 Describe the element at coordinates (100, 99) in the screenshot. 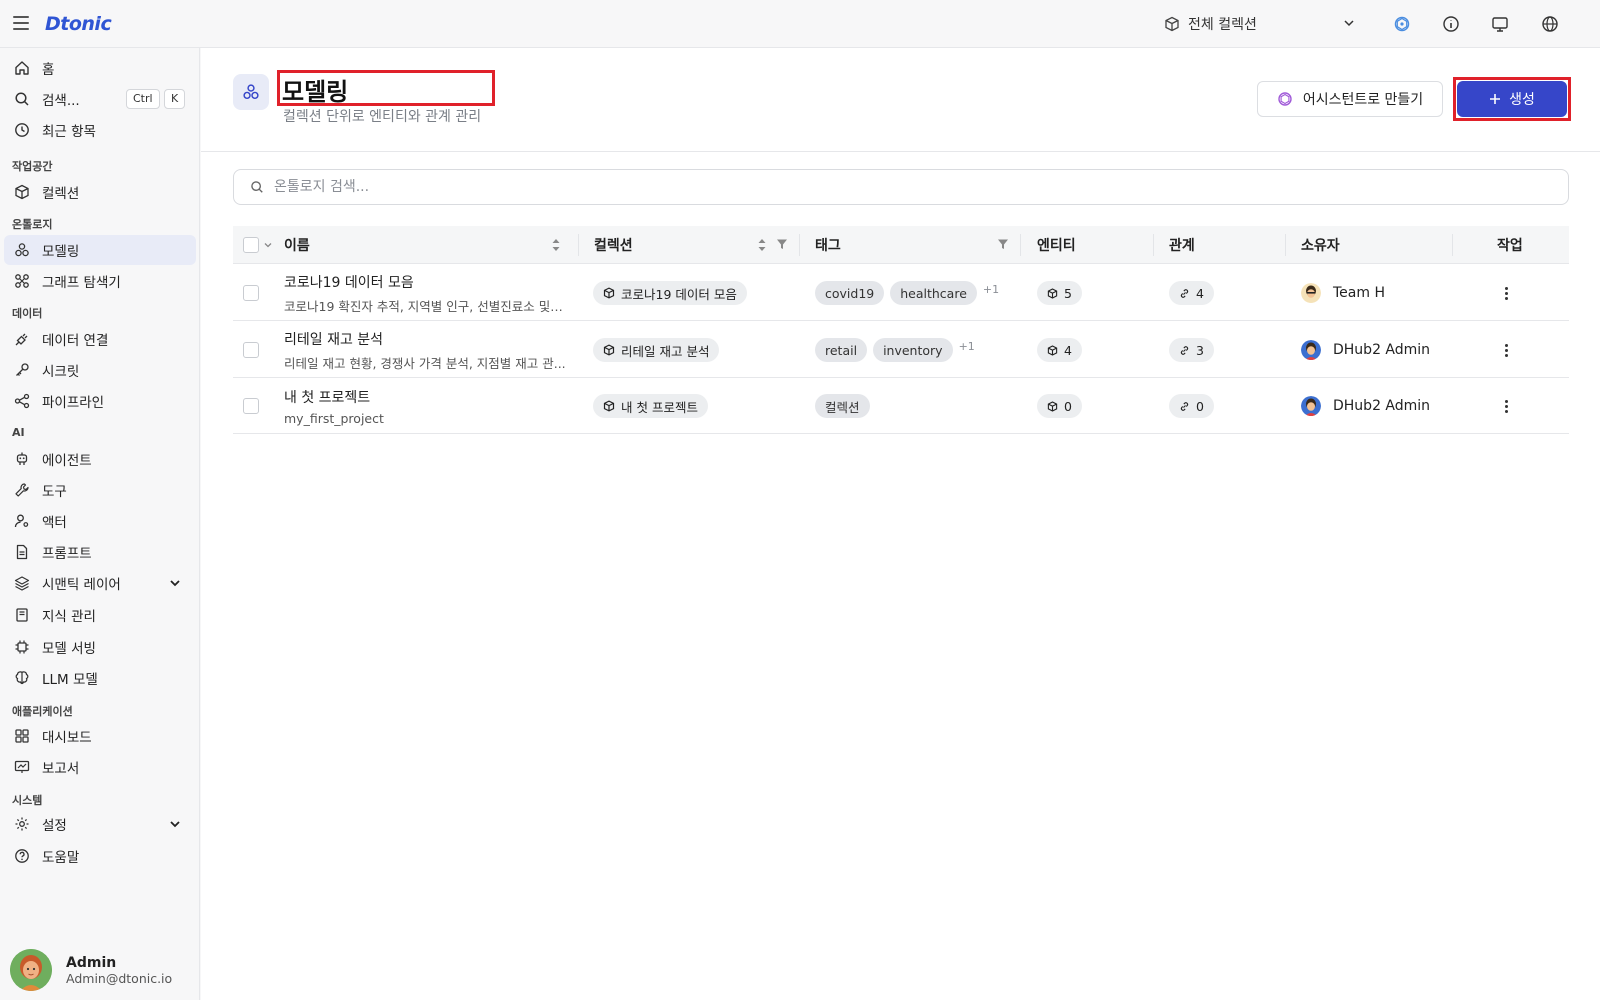

I see `sidebar-item-search: 검색... Ctrl K` at that location.